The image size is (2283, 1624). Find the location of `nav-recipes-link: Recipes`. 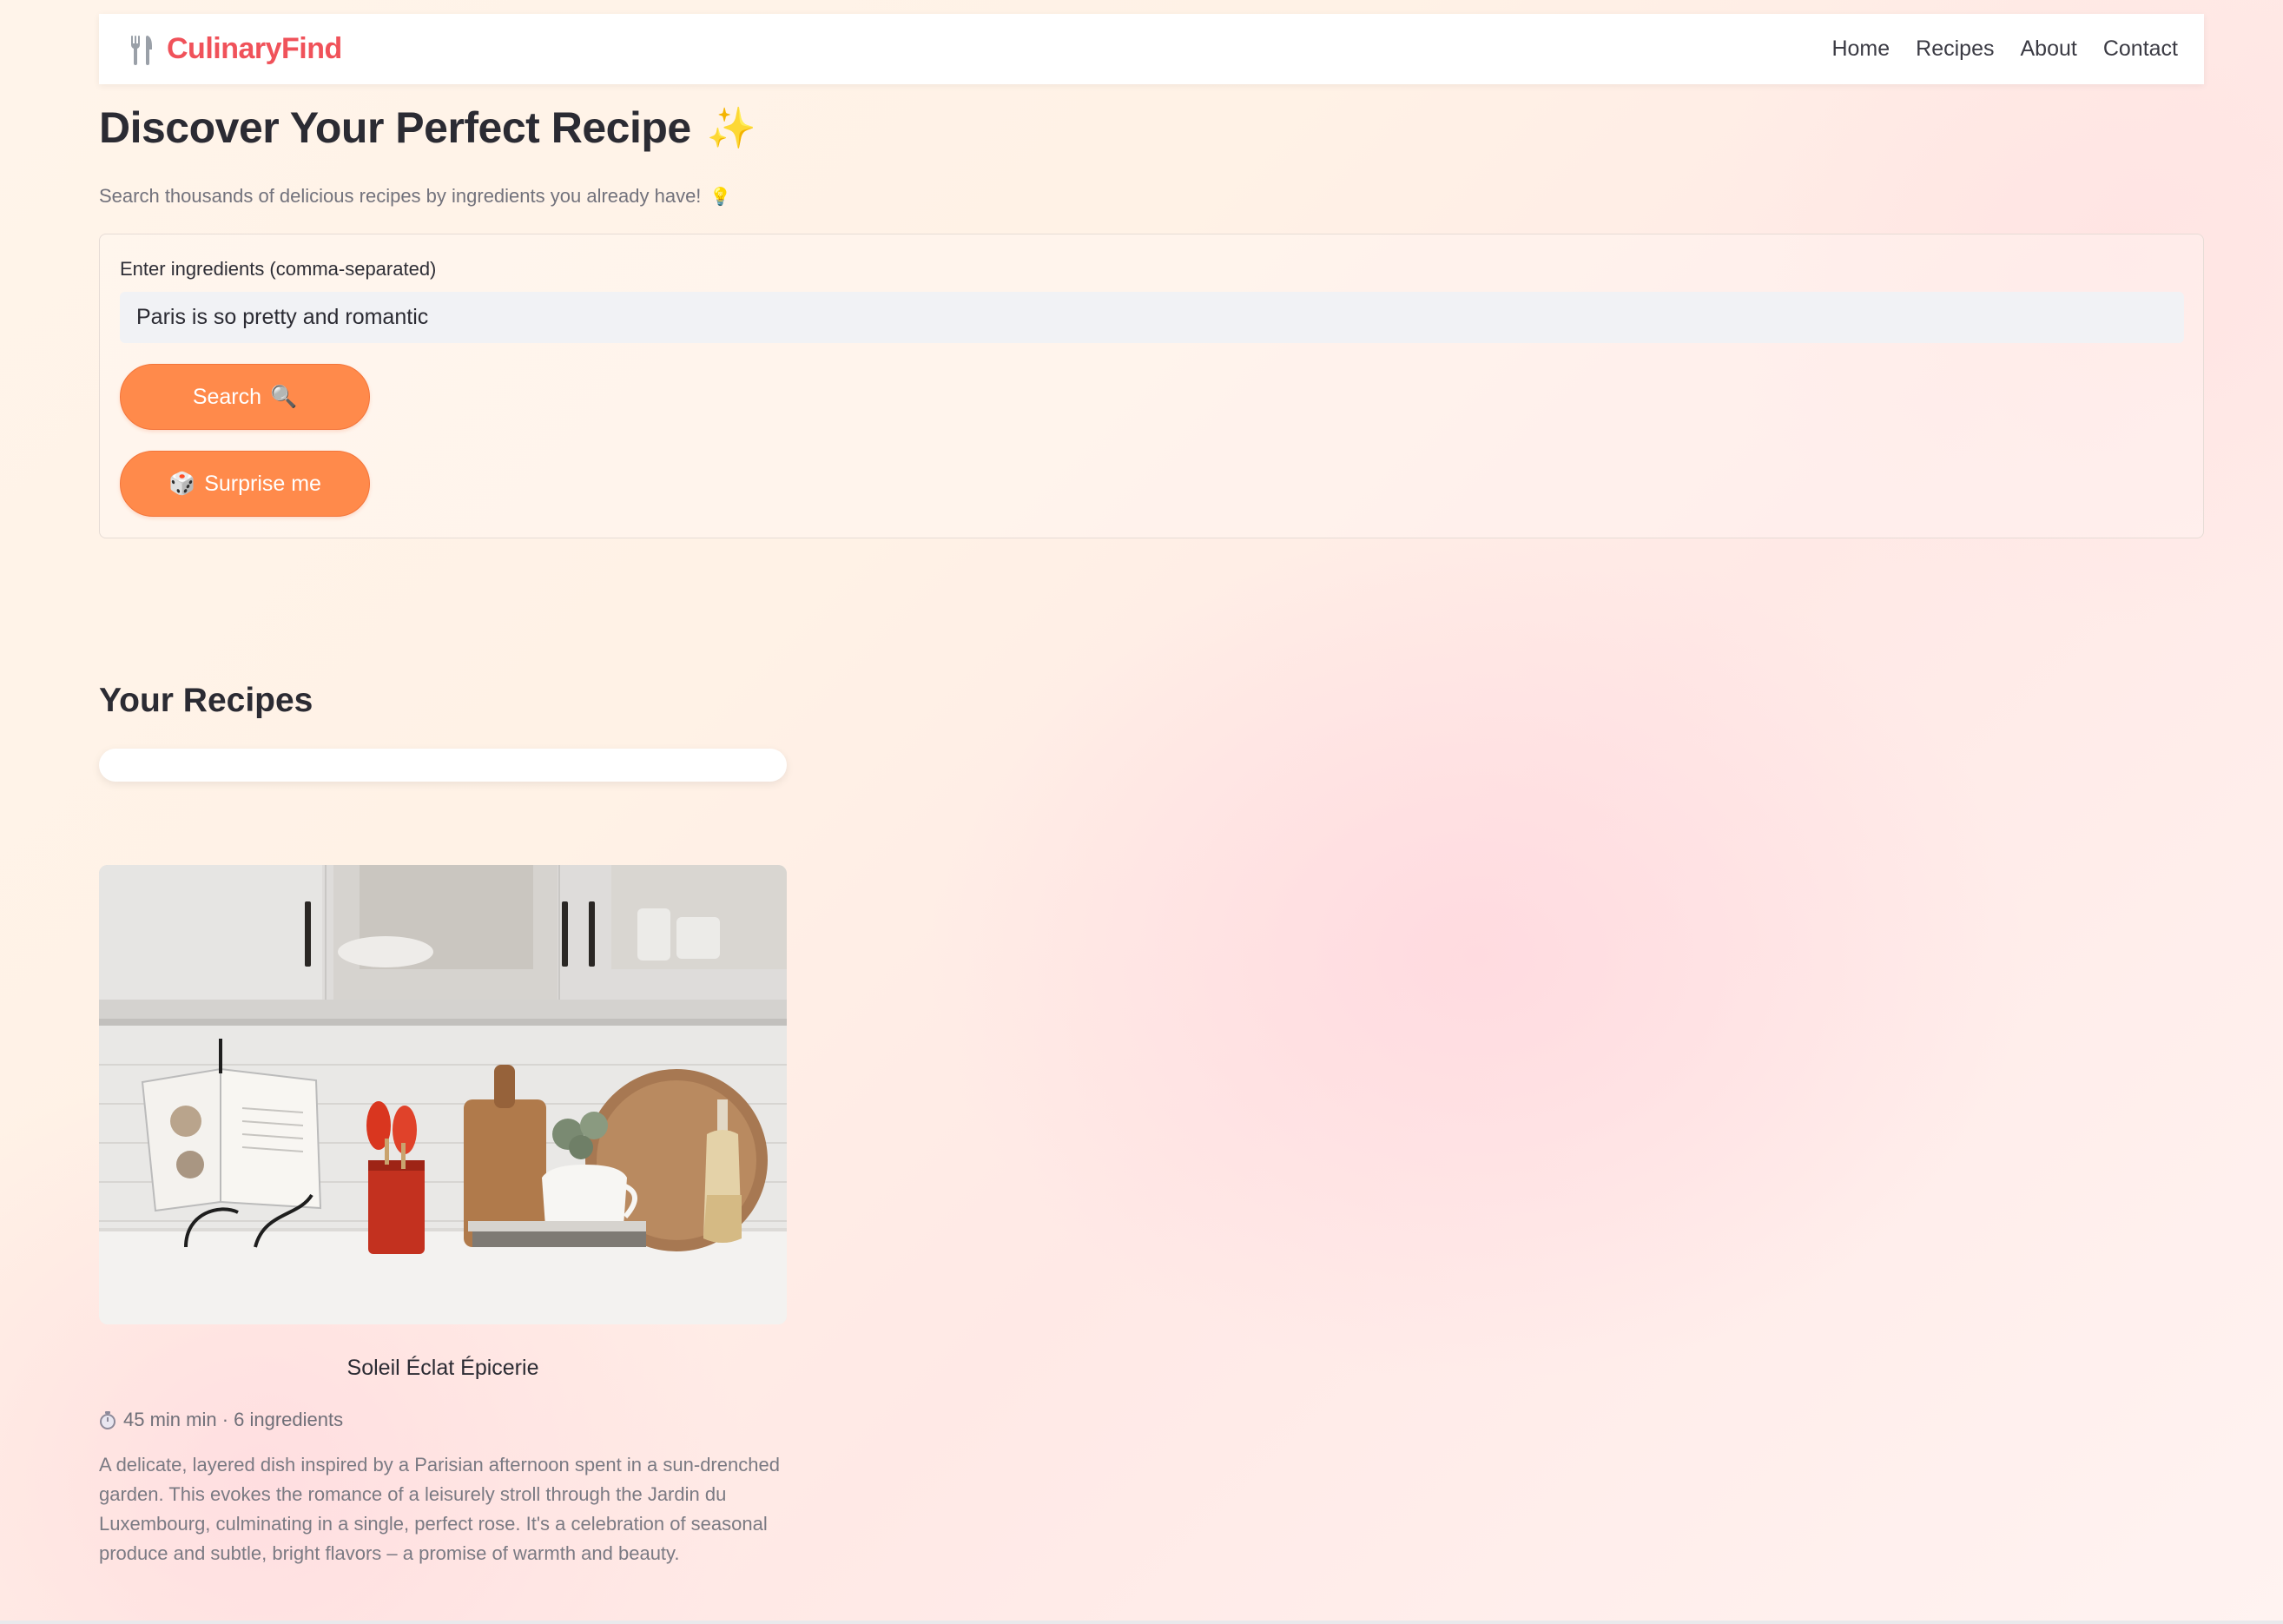

nav-recipes-link: Recipes is located at coordinates (1955, 49).